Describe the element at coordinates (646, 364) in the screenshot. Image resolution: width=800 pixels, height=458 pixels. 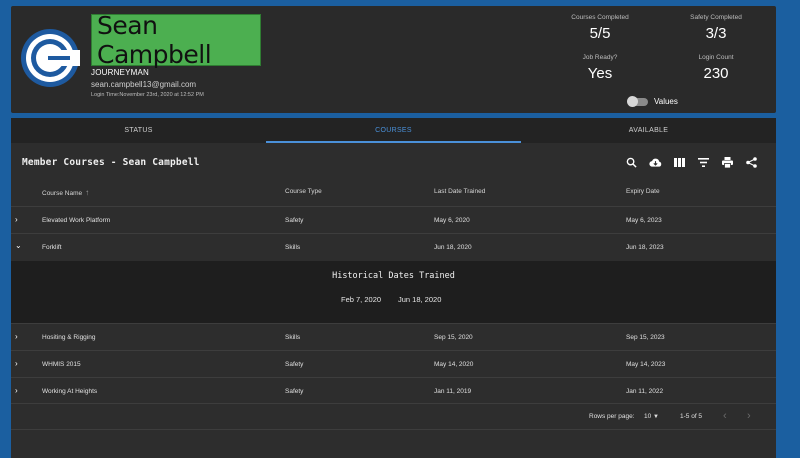
I see `expiry-date-cell: May 14, 2023` at that location.